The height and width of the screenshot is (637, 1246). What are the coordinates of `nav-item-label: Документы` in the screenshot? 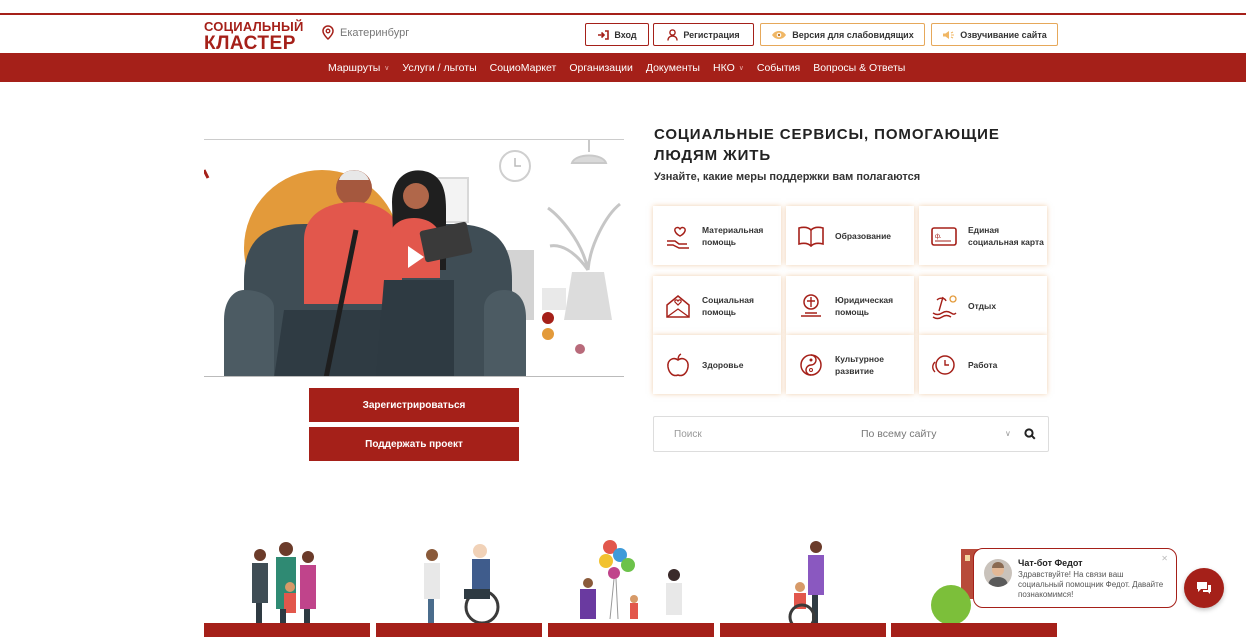 It's located at (672, 67).